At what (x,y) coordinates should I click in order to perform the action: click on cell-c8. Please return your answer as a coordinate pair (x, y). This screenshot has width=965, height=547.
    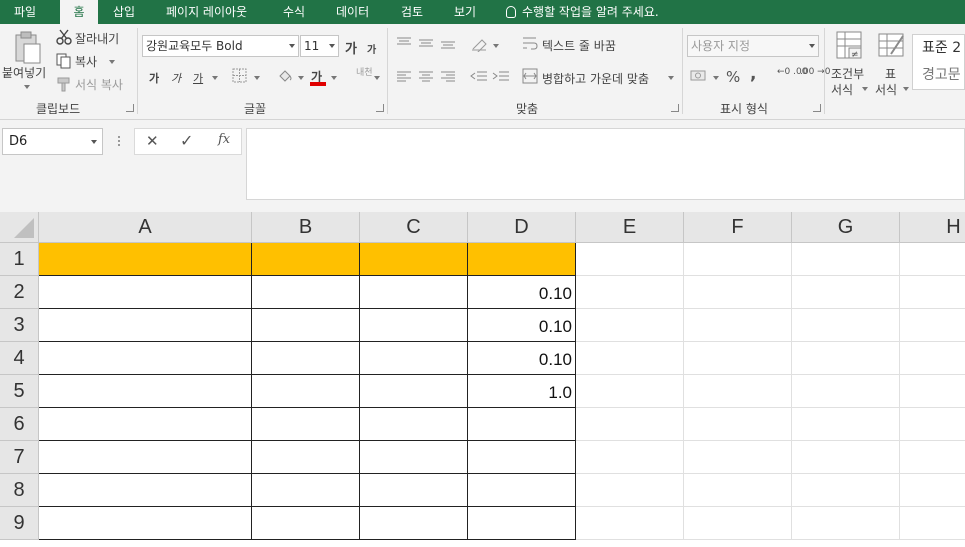
    Looking at the image, I should click on (414, 490).